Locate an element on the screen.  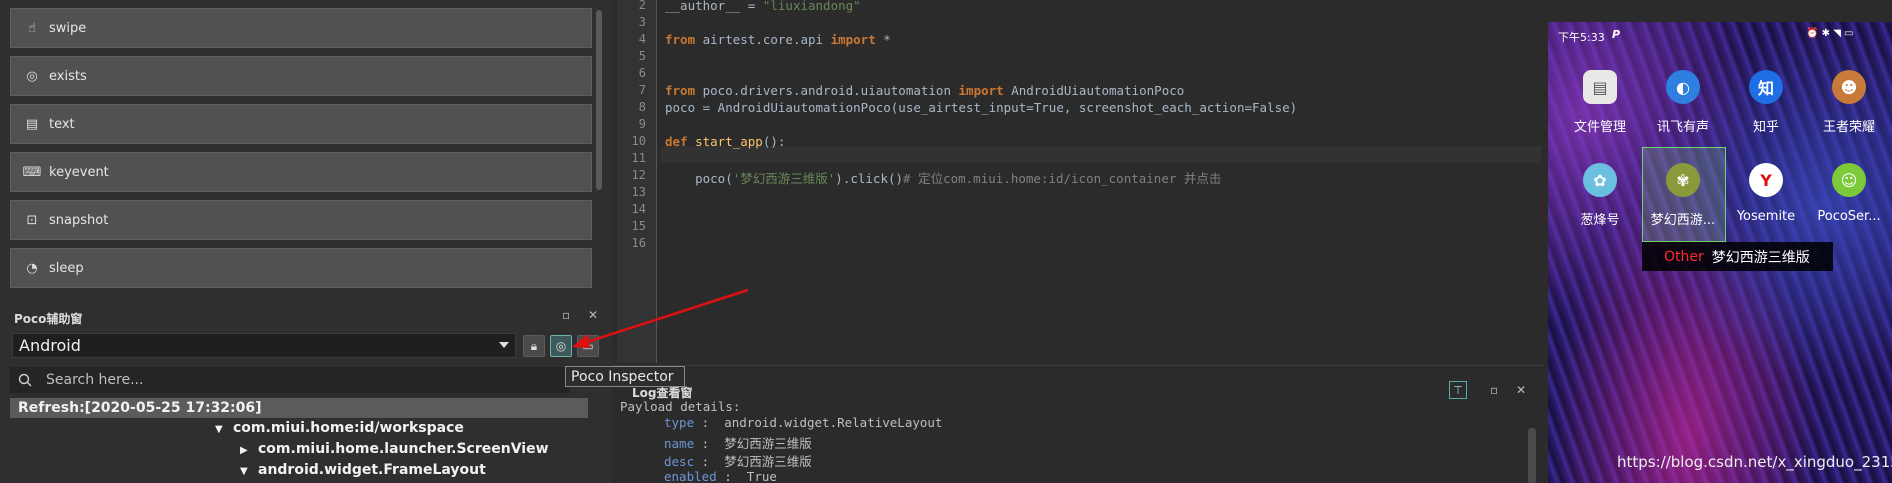
app-label: 知乎 is located at coordinates (1765, 127).